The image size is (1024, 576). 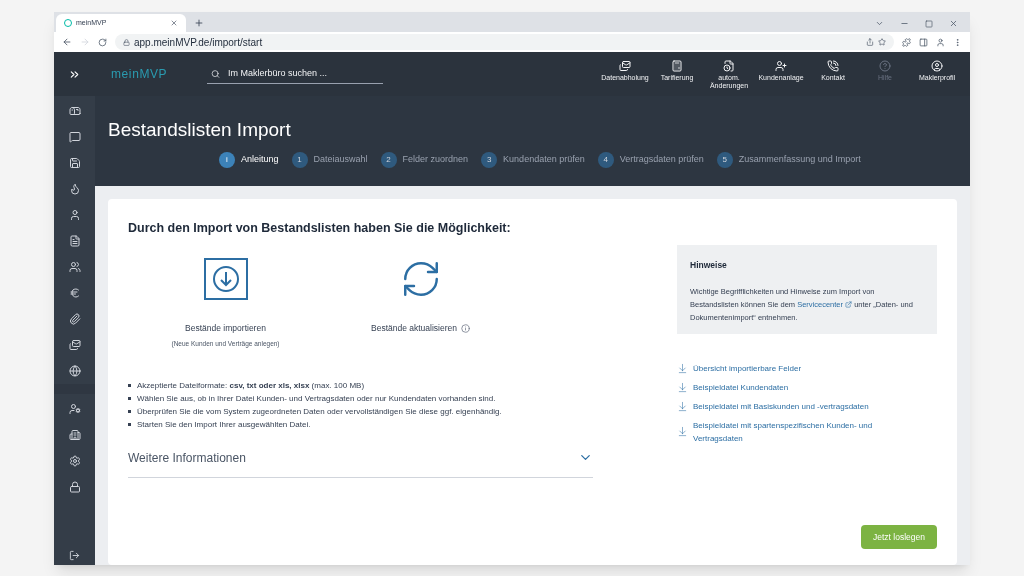 I want to click on paperclip-icon, so click(x=74, y=319).